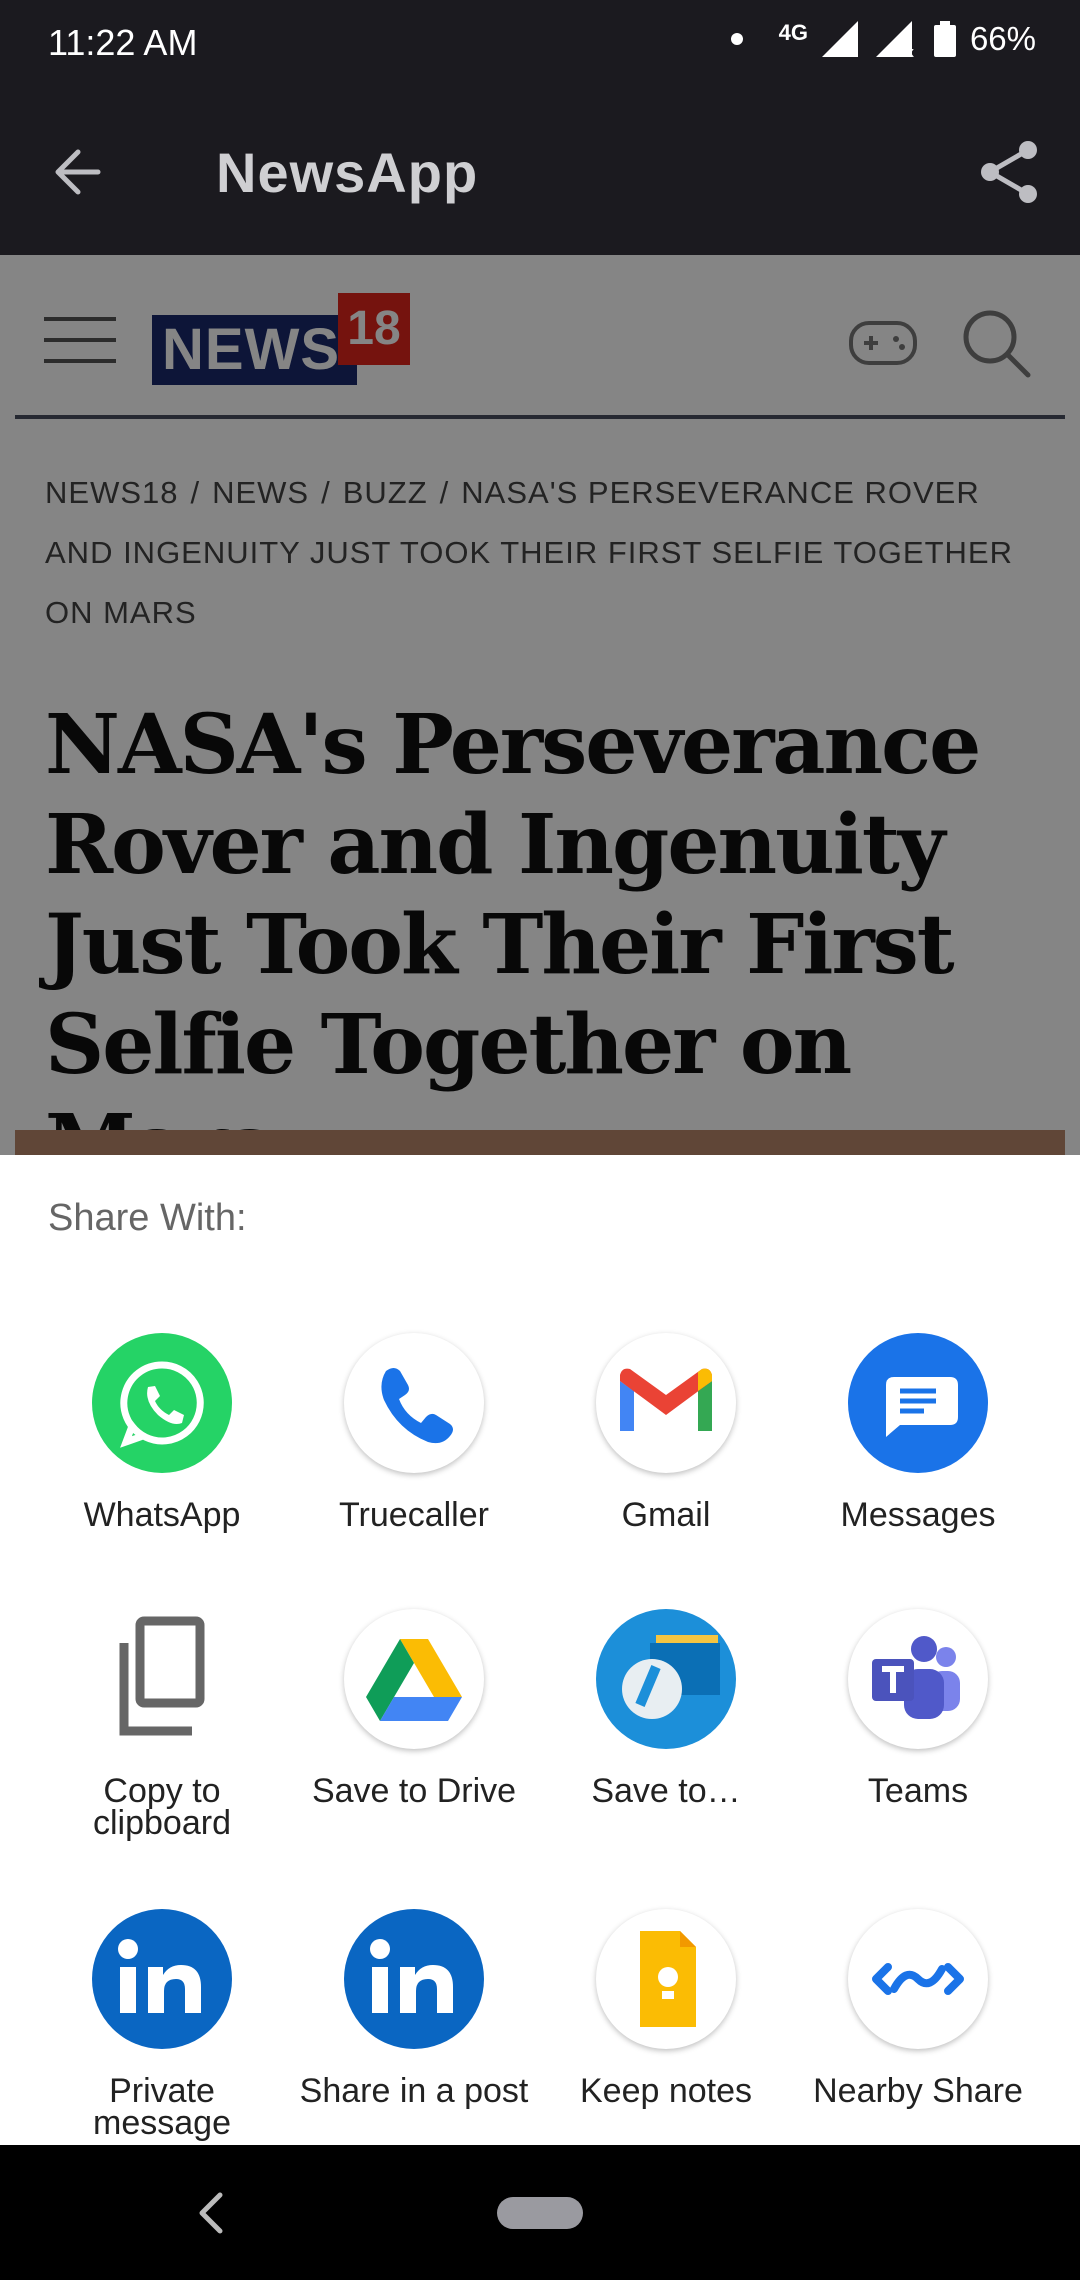 This screenshot has width=1080, height=2280. What do you see at coordinates (162, 2107) in the screenshot?
I see `share-target-label: Private message` at bounding box center [162, 2107].